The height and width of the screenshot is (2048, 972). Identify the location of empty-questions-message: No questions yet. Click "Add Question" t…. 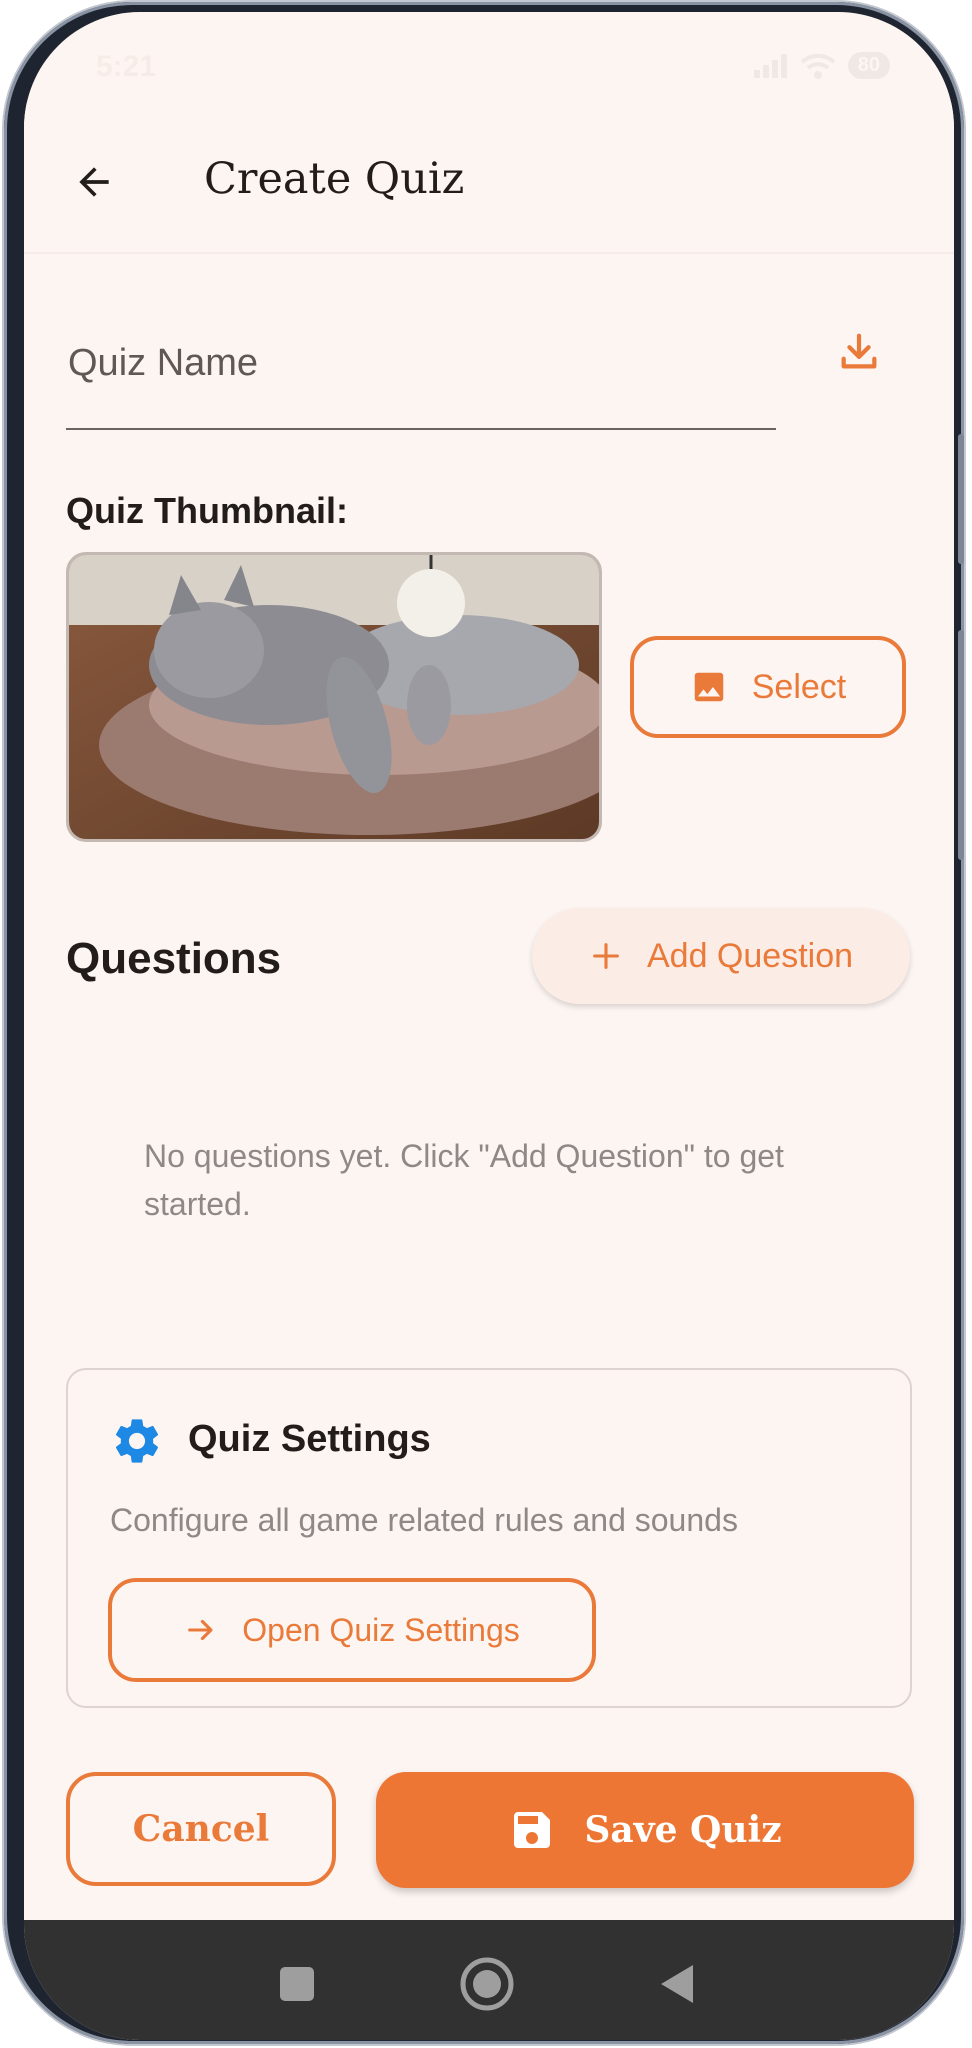
(464, 1180).